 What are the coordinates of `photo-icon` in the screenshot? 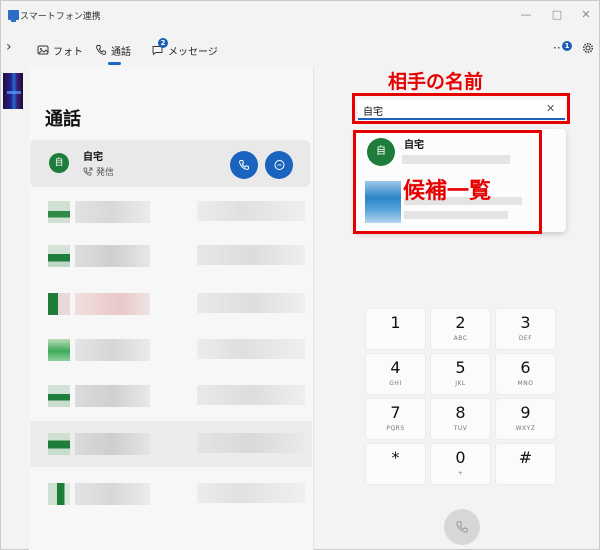 It's located at (43, 50).